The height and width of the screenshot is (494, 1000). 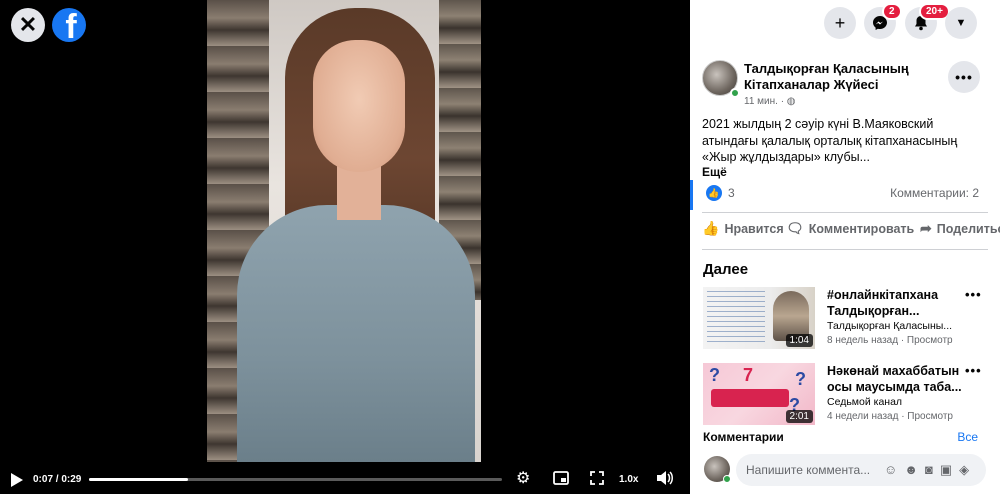 What do you see at coordinates (967, 437) in the screenshot?
I see `see-all-comments-link: Все` at bounding box center [967, 437].